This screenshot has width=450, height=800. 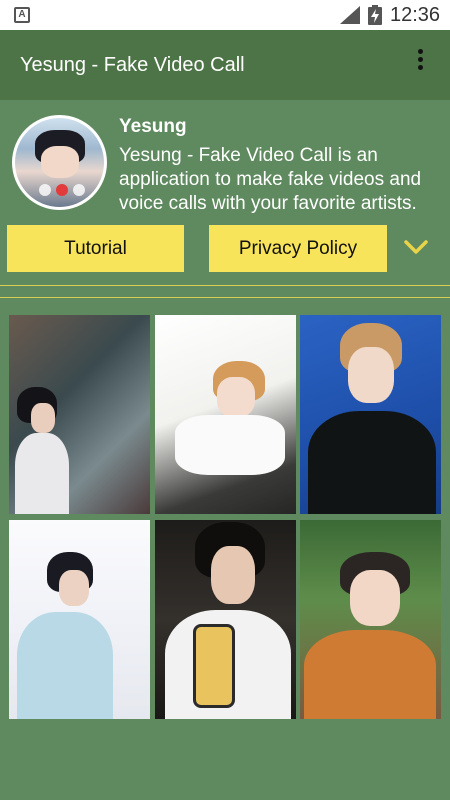 What do you see at coordinates (95, 248) in the screenshot?
I see `tutorial-button: Tutorial` at bounding box center [95, 248].